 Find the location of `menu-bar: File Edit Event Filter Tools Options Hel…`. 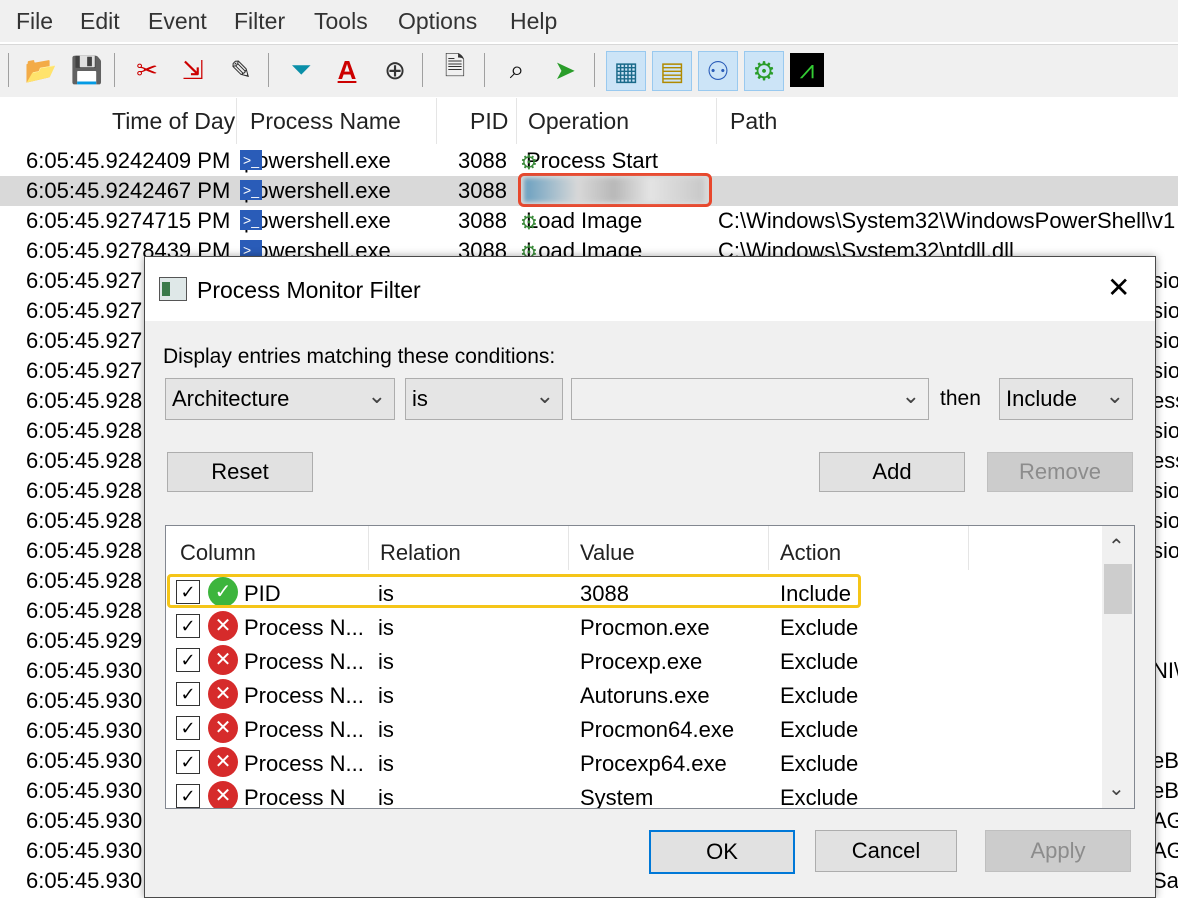

menu-bar: File Edit Event Filter Tools Options Hel… is located at coordinates (589, 21).